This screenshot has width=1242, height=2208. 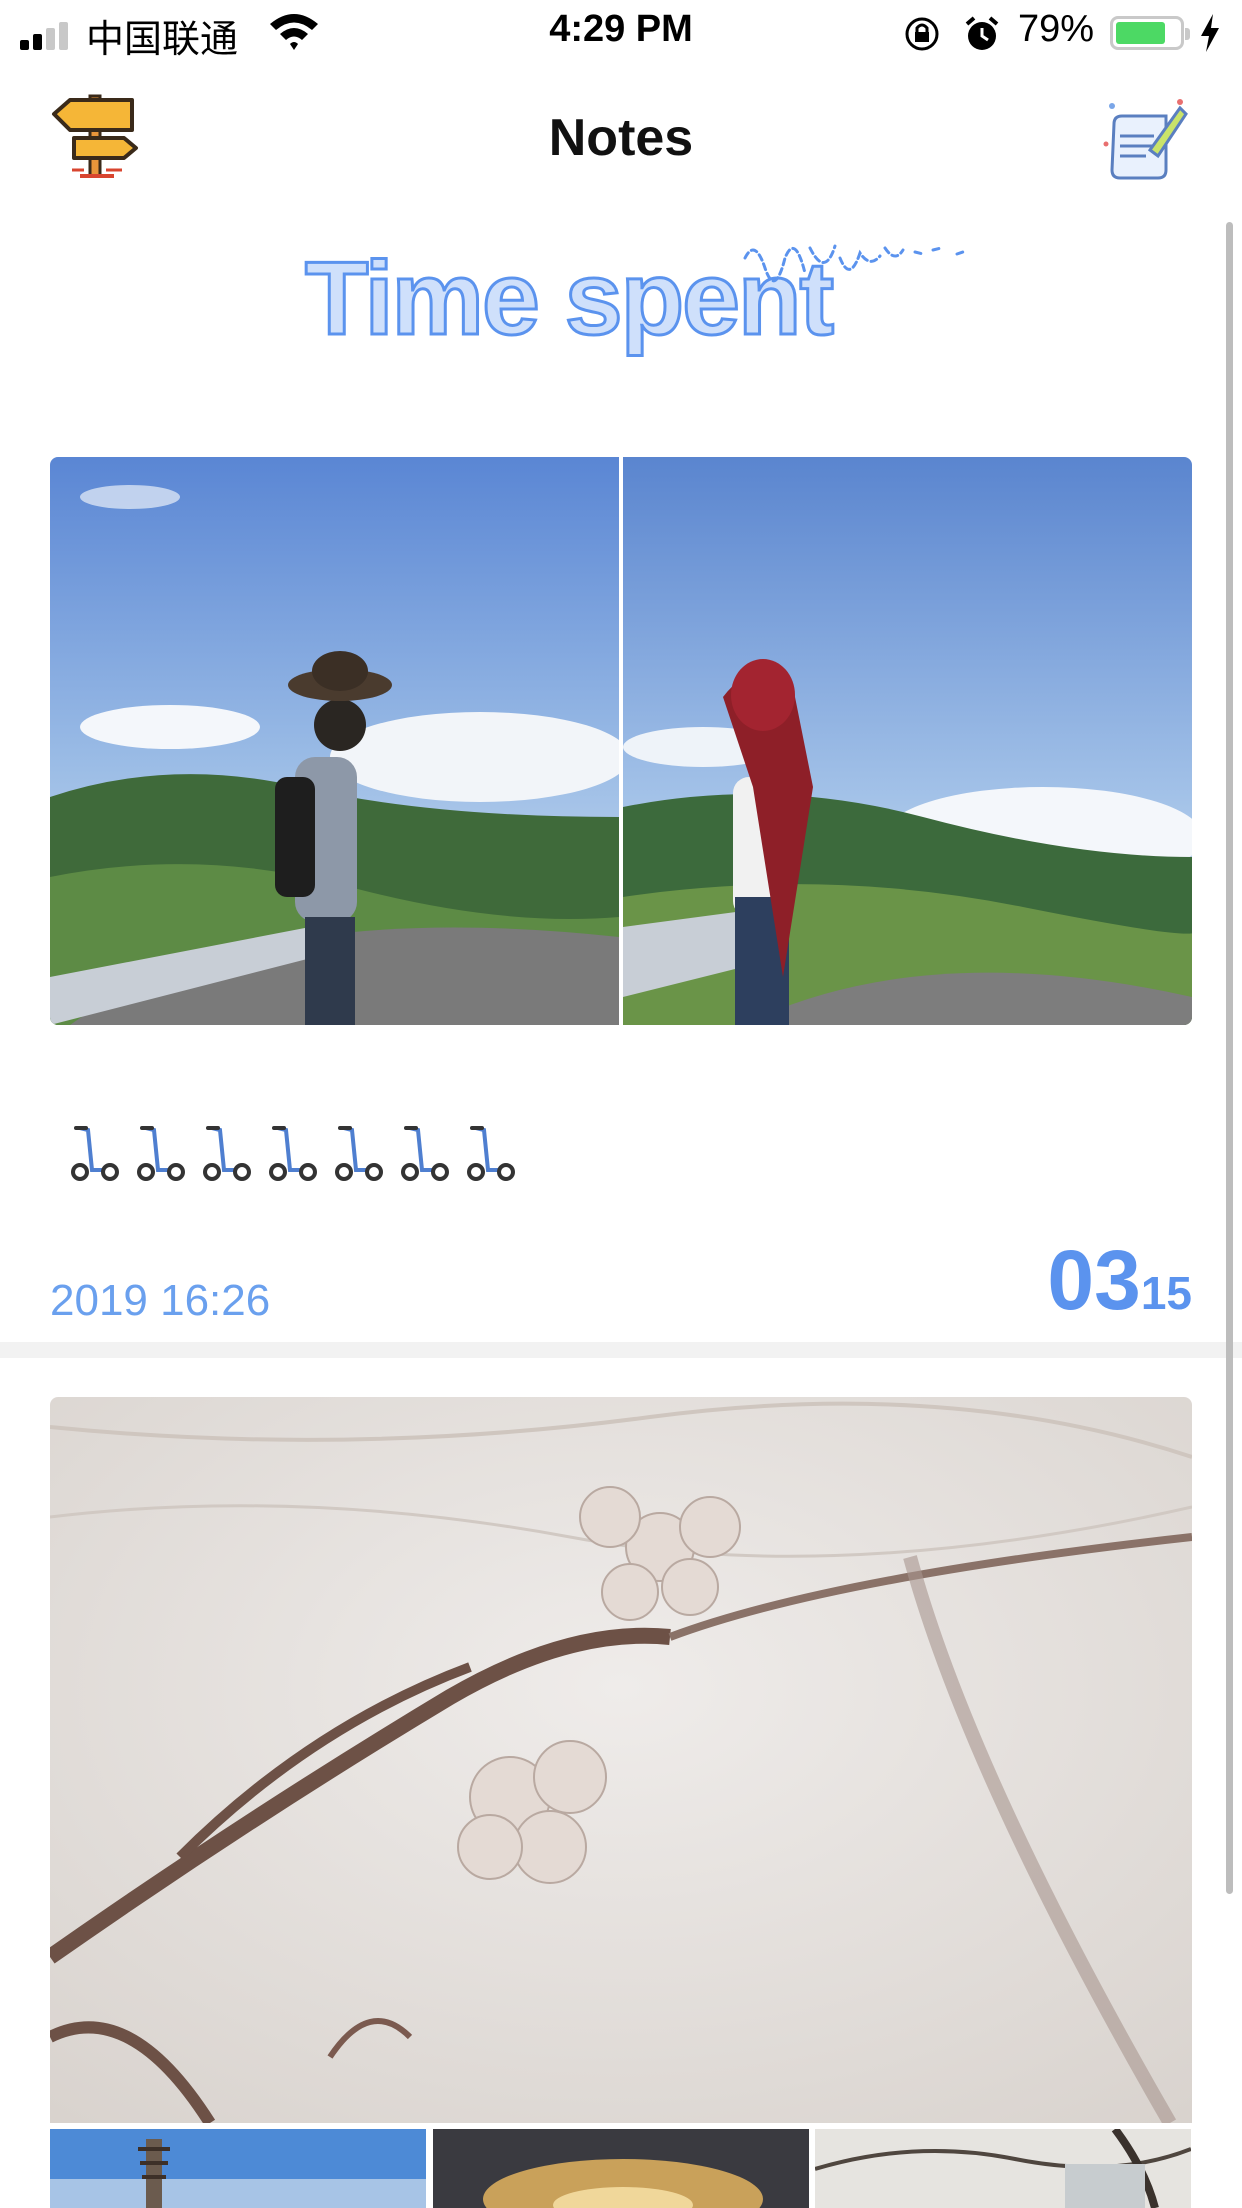 I want to click on scribble-strokes, so click(x=854, y=263).